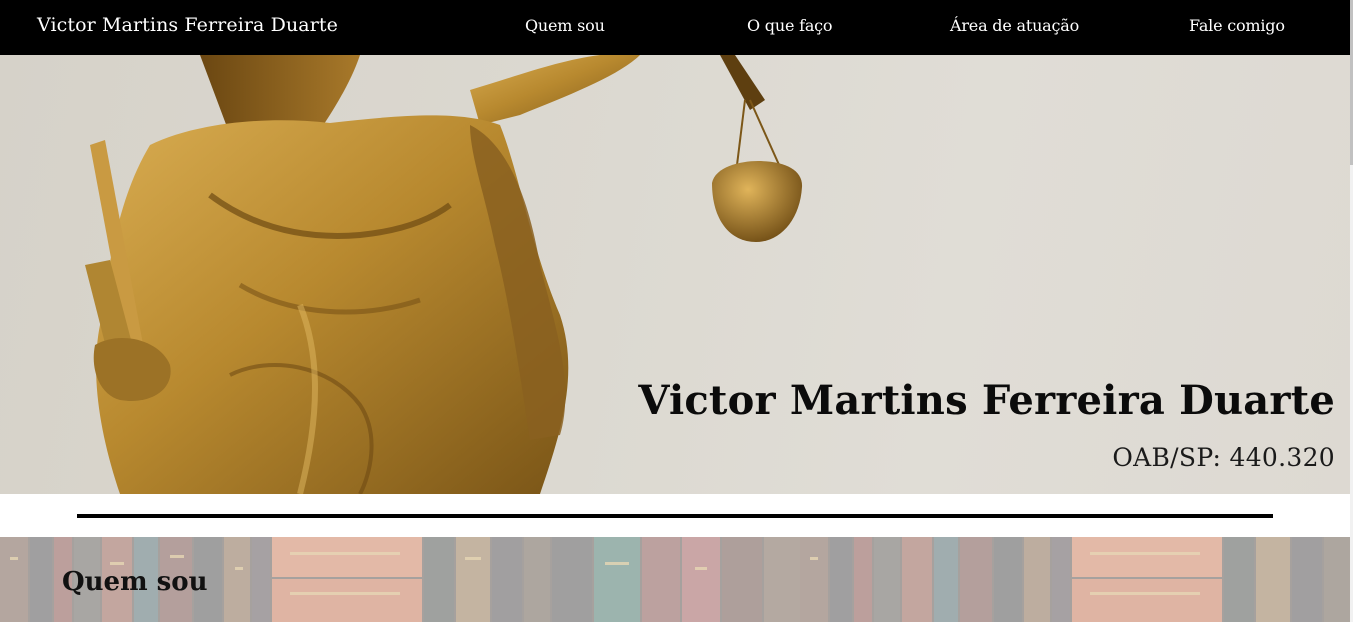  Describe the element at coordinates (565, 25) in the screenshot. I see `nav-link-quem-sou: Quem sou` at that location.